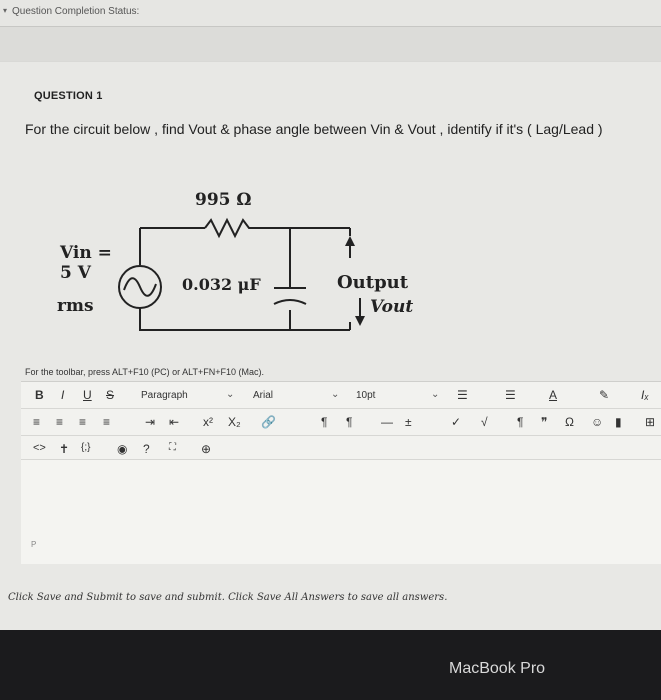  What do you see at coordinates (645, 395) in the screenshot?
I see `clear-format-icon: Iₓ` at bounding box center [645, 395].